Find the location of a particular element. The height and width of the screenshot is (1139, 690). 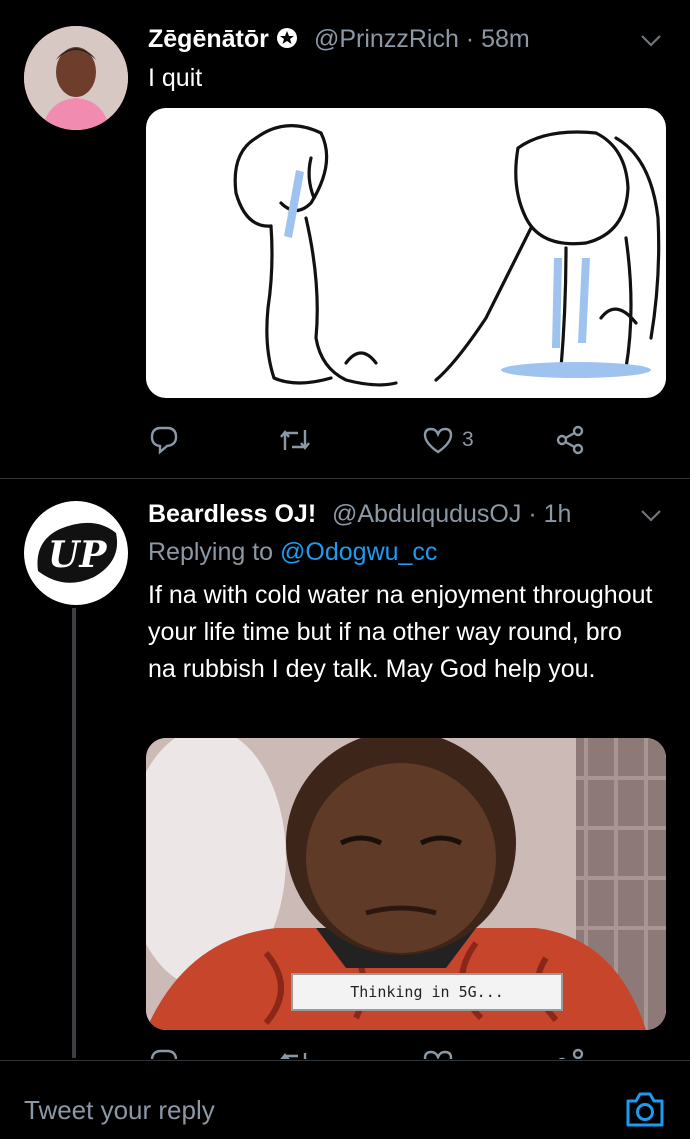

like-count: 3 is located at coordinates (468, 439).